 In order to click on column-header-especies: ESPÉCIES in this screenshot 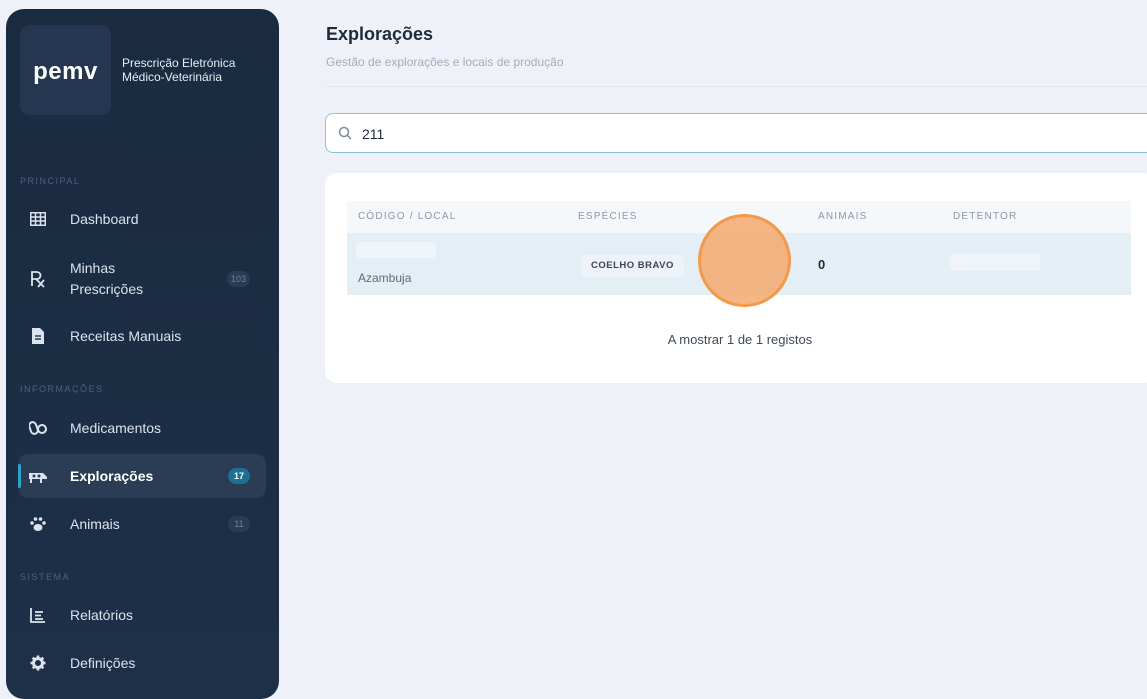, I will do `click(608, 216)`.